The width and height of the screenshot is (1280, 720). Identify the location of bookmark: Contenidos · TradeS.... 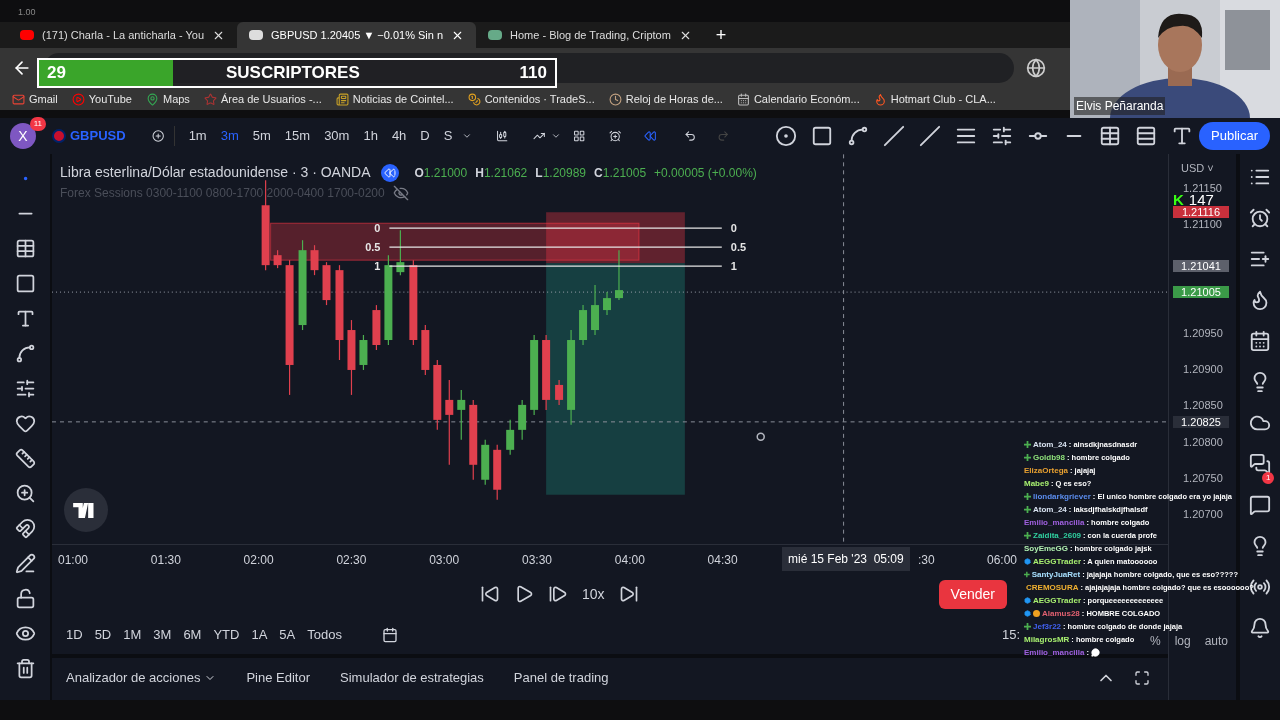
(531, 99).